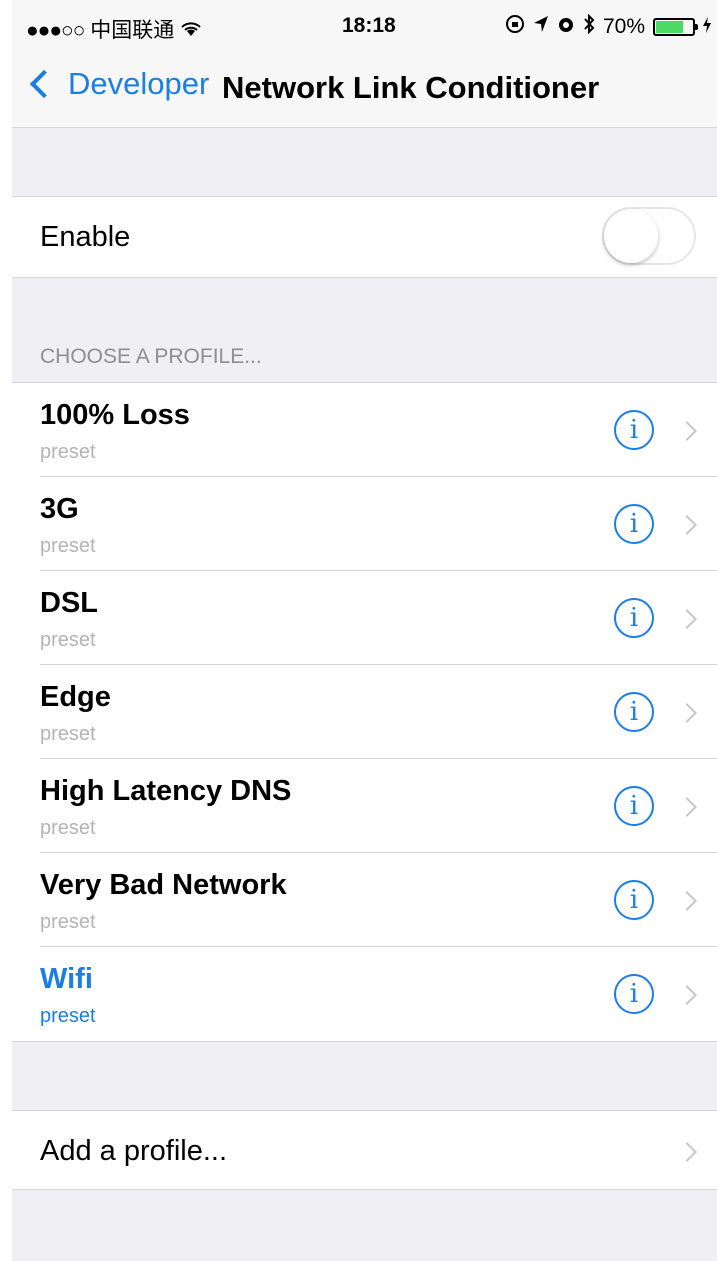  Describe the element at coordinates (707, 27) in the screenshot. I see `charging-icon` at that location.